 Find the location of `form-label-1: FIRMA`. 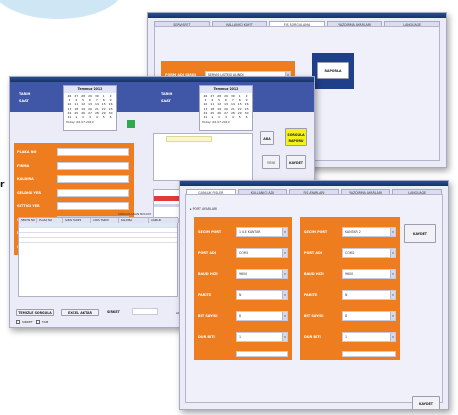

form-label-1: FIRMA is located at coordinates (23, 165).